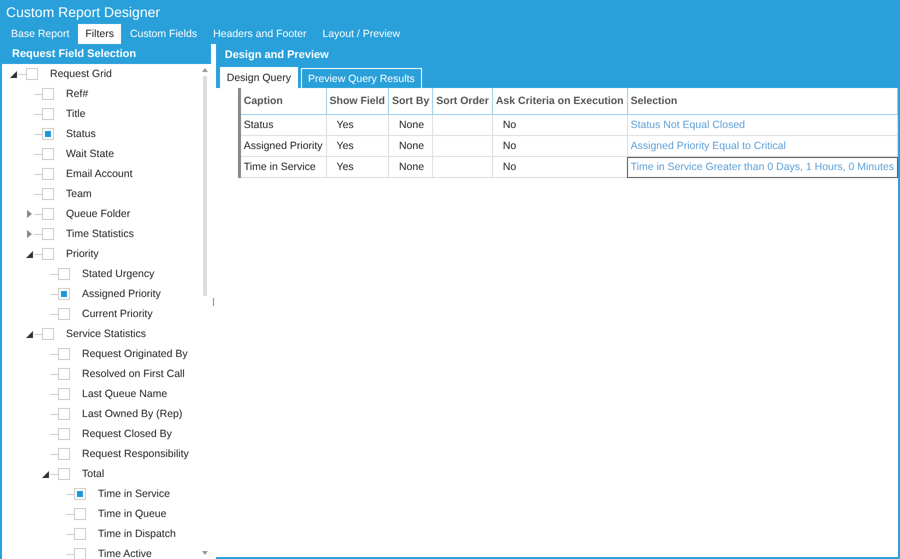 Image resolution: width=900 pixels, height=559 pixels. What do you see at coordinates (125, 553) in the screenshot?
I see `tree-item-label: Time Active` at bounding box center [125, 553].